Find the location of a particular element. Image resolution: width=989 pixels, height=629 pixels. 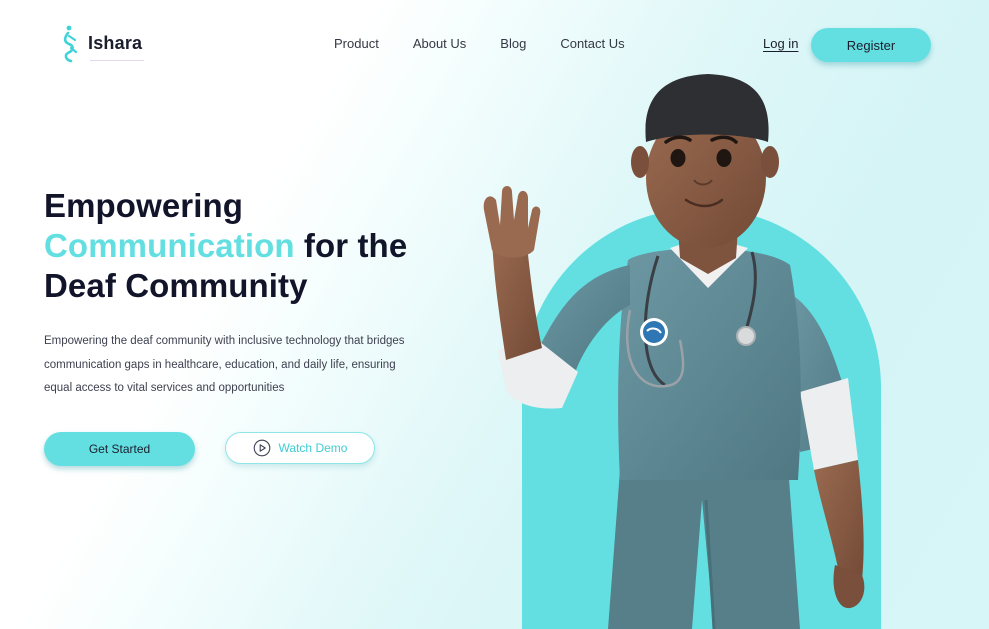

register-button: Register is located at coordinates (871, 45).